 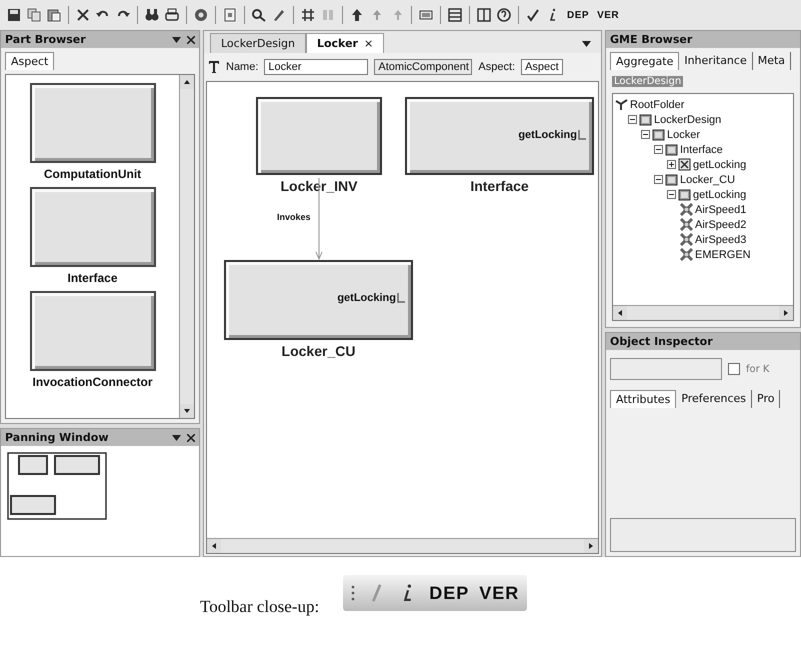 What do you see at coordinates (56, 437) in the screenshot?
I see `panel-title: Panning Window` at bounding box center [56, 437].